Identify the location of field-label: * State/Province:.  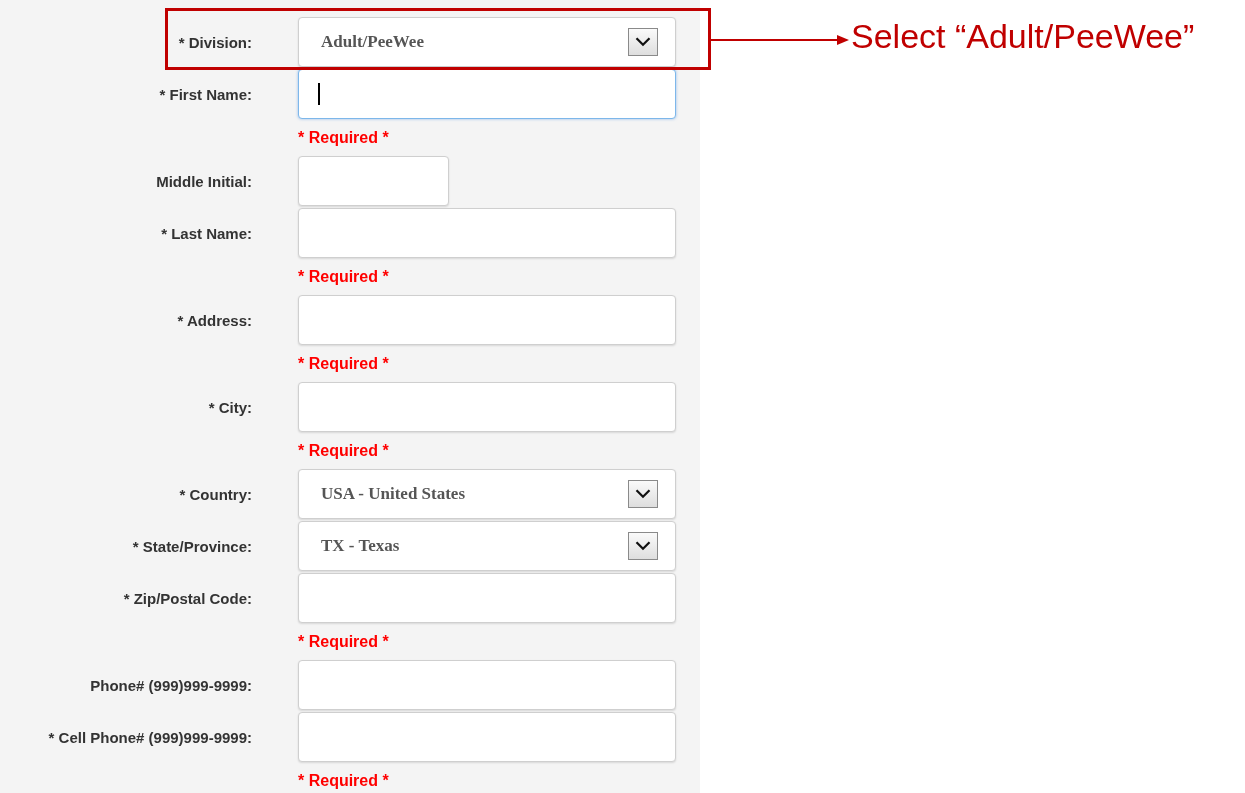
(192, 546).